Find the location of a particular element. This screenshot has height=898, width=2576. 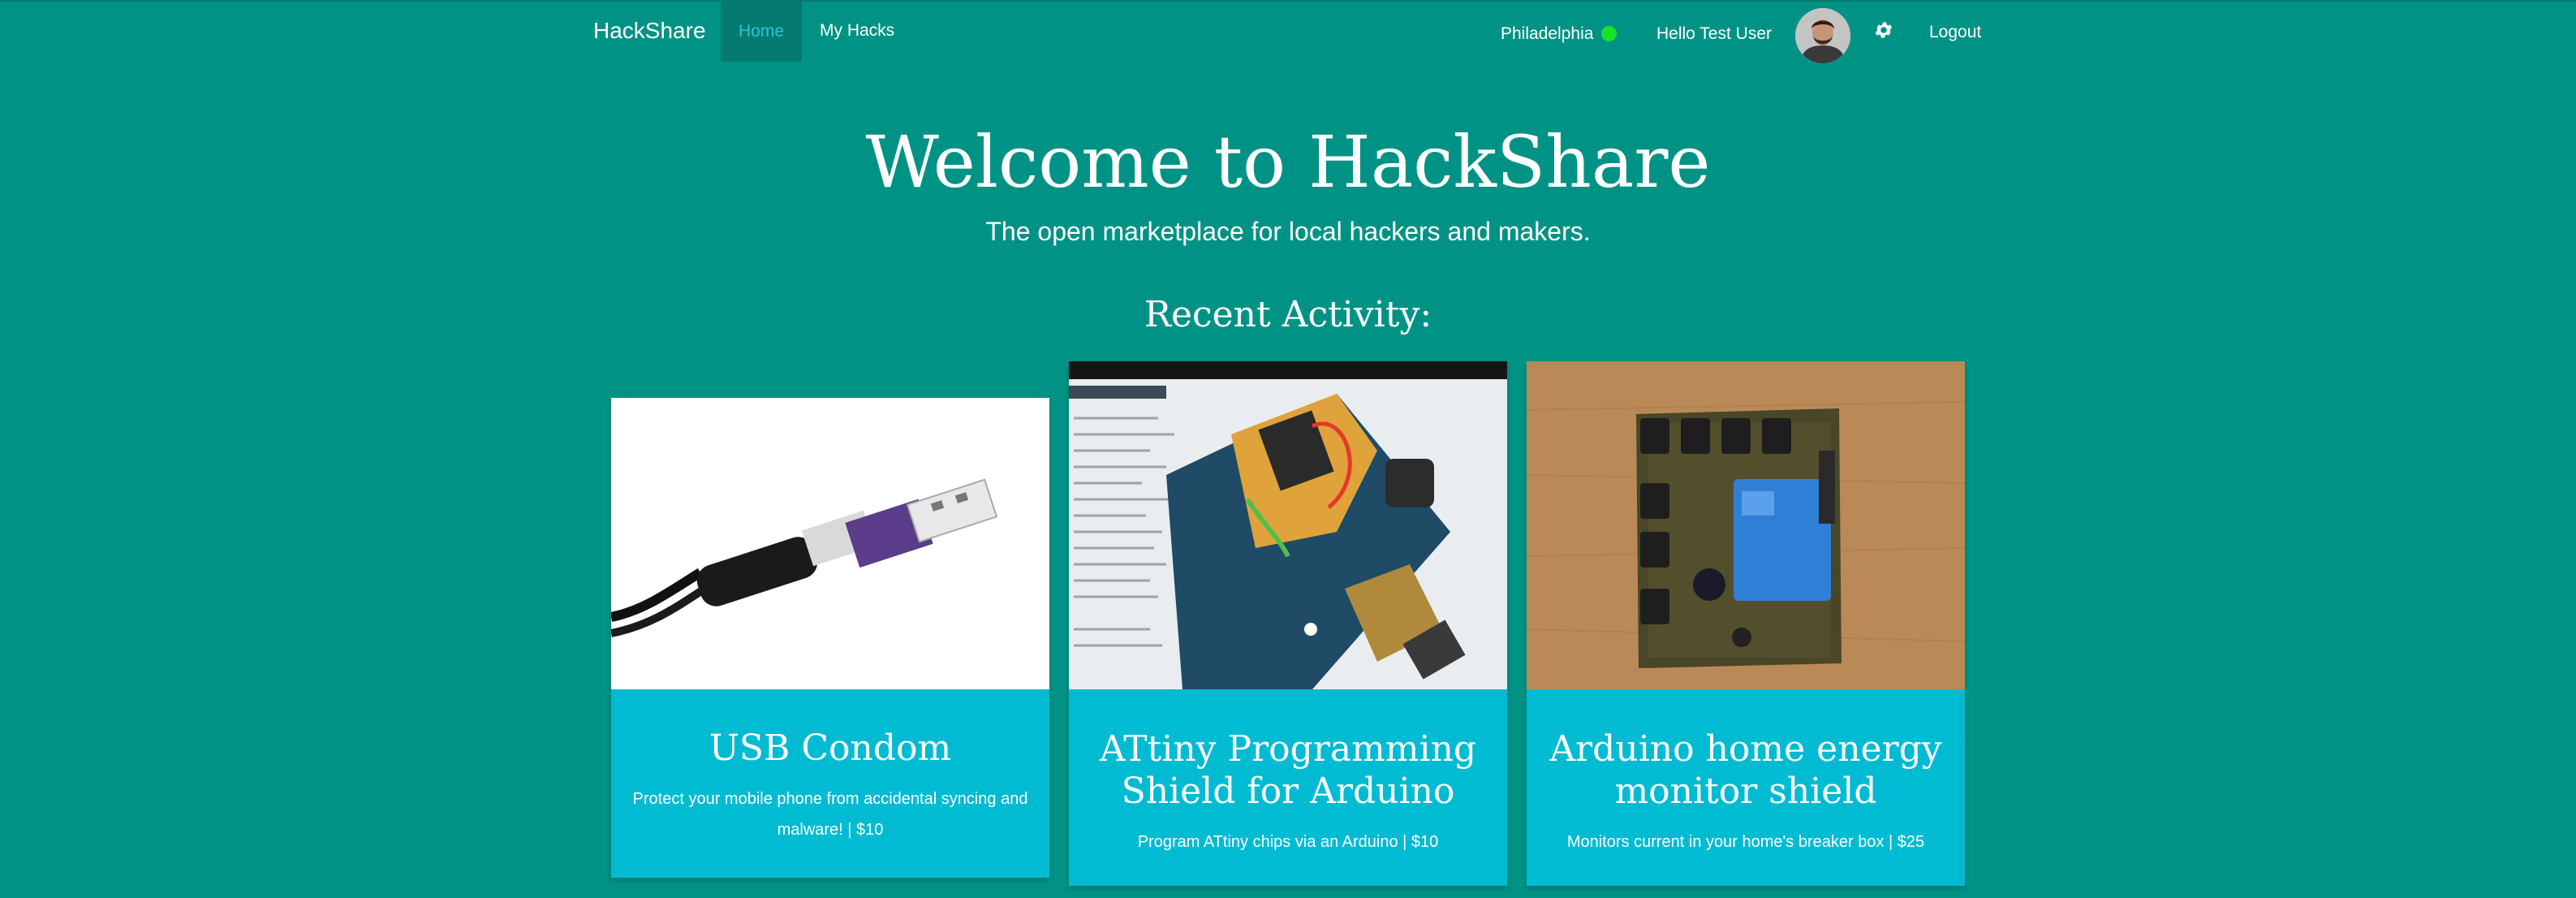

card-title: ATtiny Programming Shield for Arduino is located at coordinates (1288, 770).